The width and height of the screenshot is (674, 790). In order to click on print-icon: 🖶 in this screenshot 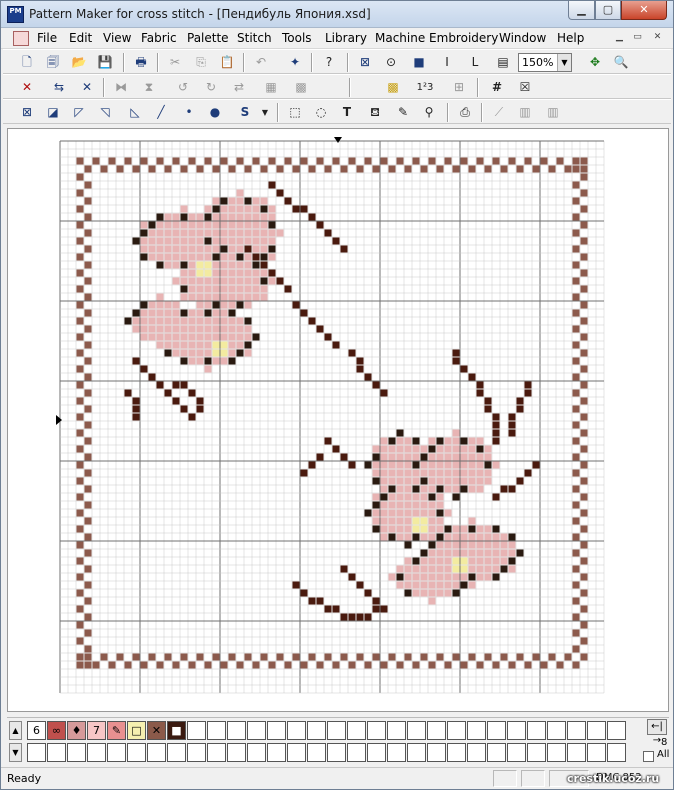, I will do `click(141, 62)`.